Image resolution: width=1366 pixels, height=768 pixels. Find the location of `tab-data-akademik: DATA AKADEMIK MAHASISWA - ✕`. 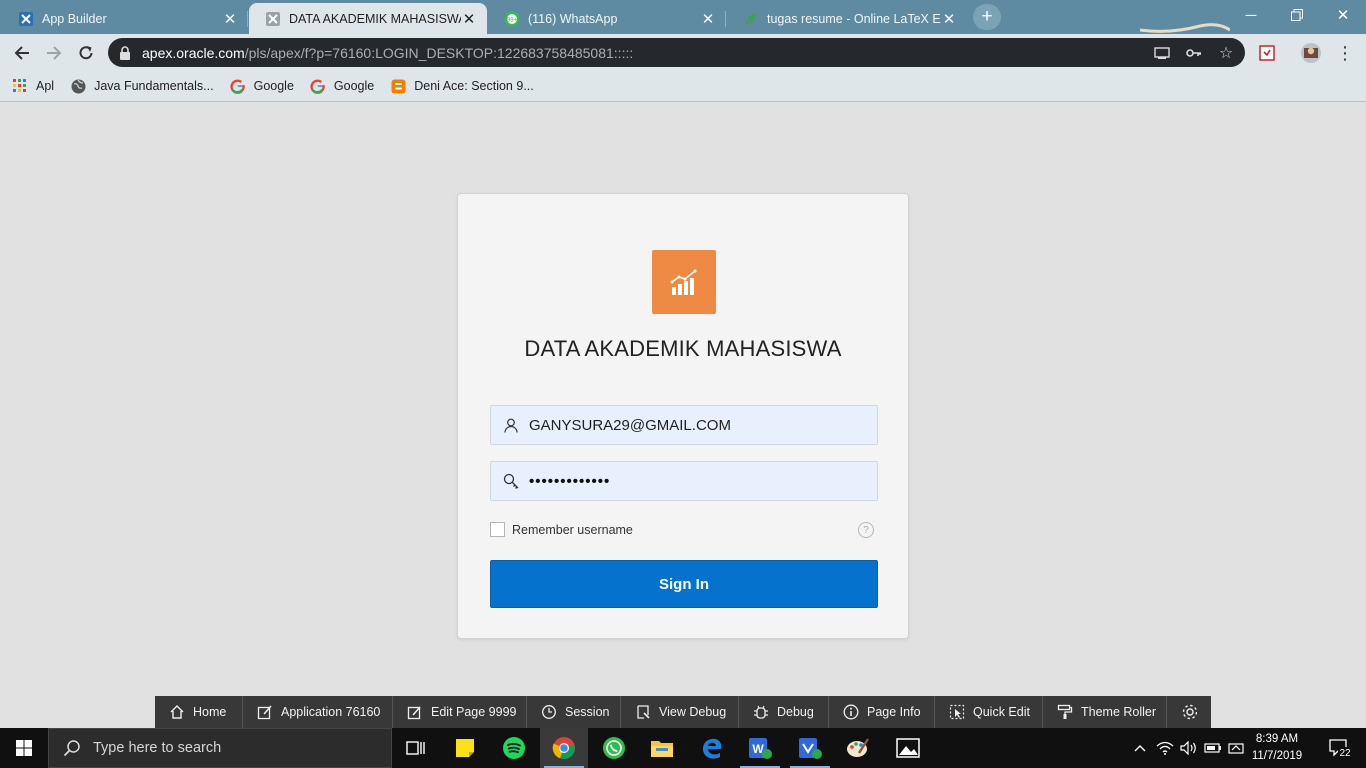

tab-data-akademik: DATA AKADEMIK MAHASISWA - ✕ is located at coordinates (368, 18).